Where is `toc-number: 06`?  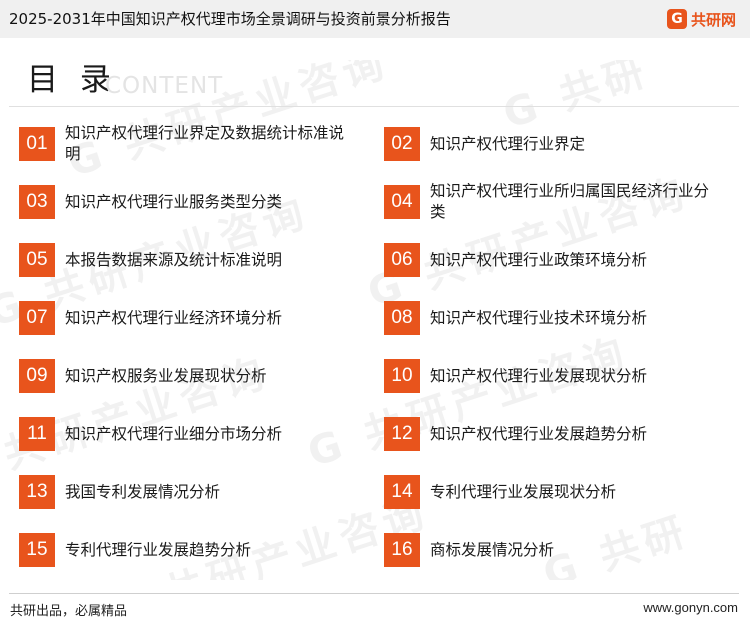
toc-number: 06 is located at coordinates (402, 260).